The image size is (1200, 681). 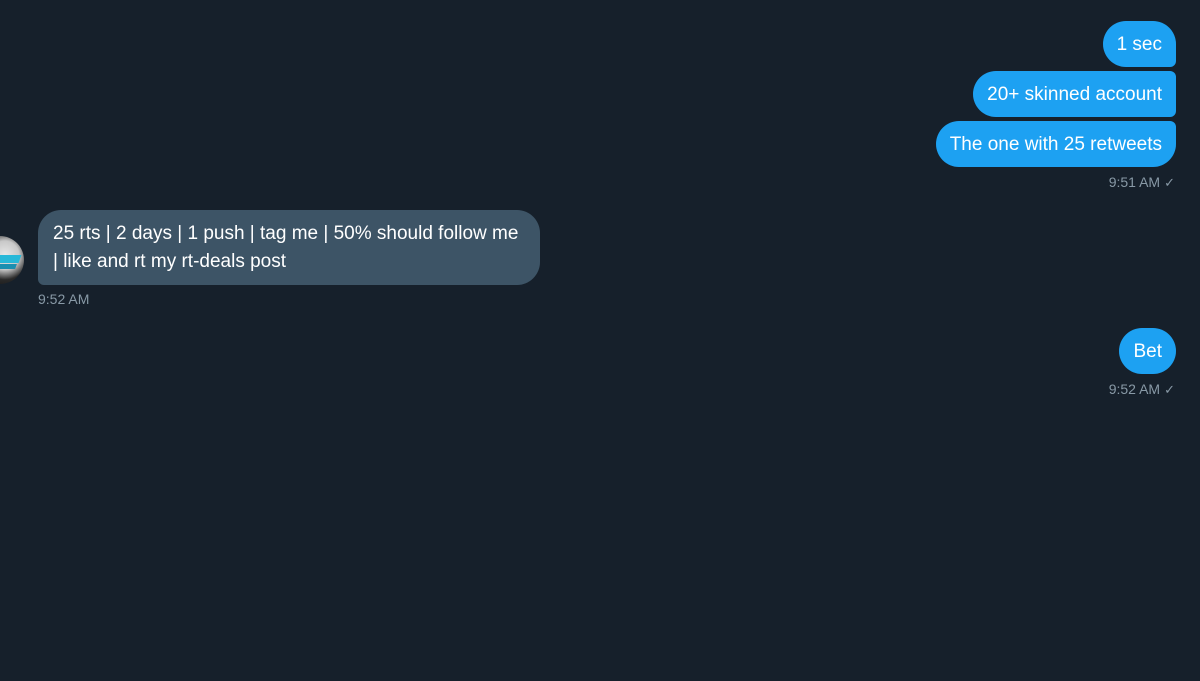 I want to click on message-text: 1 sec, so click(x=1139, y=44).